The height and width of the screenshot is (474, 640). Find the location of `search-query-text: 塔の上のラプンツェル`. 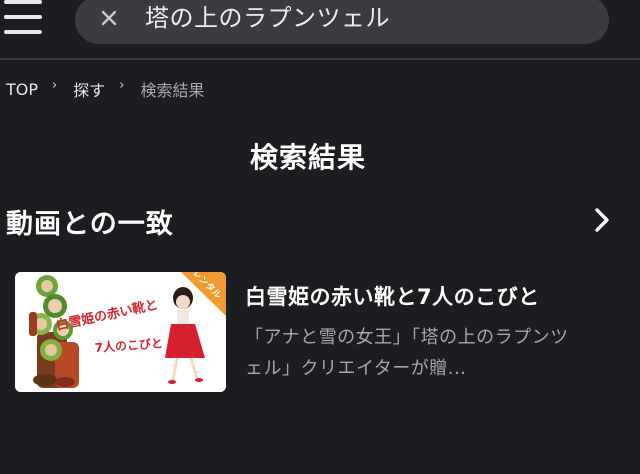

search-query-text: 塔の上のラプンツェル is located at coordinates (267, 18).